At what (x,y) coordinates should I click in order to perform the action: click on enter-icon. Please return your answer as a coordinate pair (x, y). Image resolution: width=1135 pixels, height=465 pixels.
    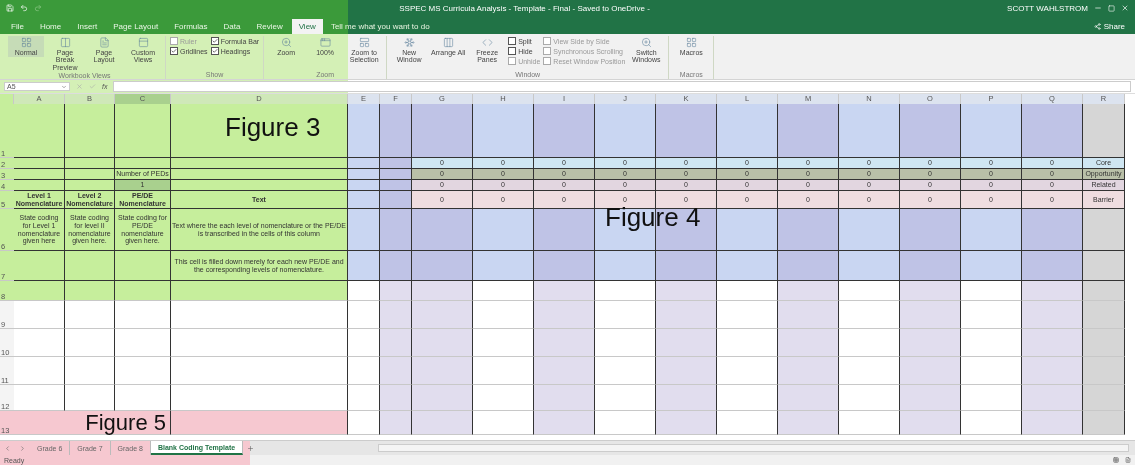
    Looking at the image, I should click on (92, 86).